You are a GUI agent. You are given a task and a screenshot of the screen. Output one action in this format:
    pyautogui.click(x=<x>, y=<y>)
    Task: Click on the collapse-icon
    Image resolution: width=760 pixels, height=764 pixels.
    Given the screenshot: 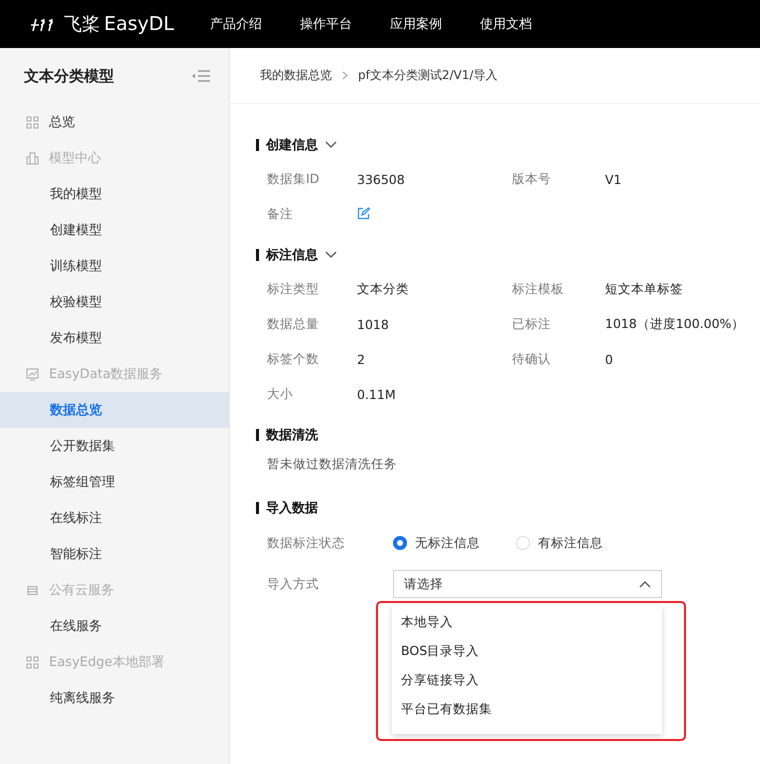 What is the action you would take?
    pyautogui.click(x=201, y=76)
    